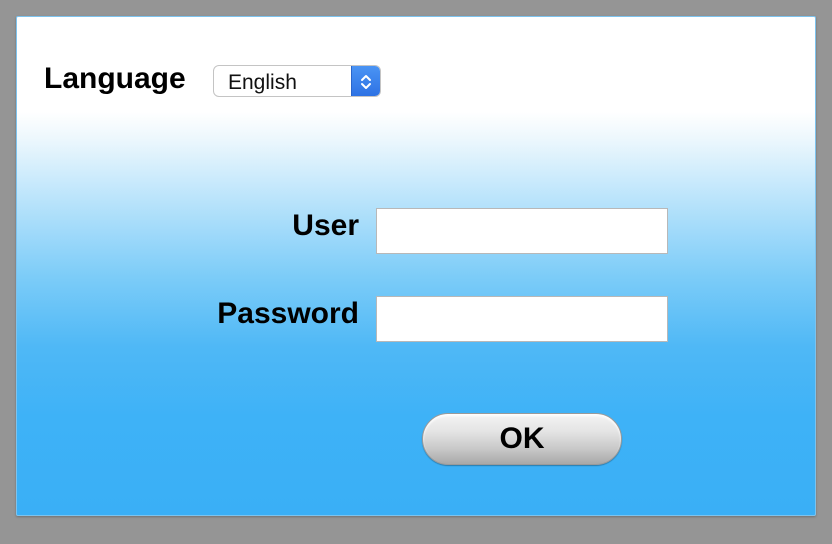 The height and width of the screenshot is (544, 832). I want to click on user-input, so click(522, 231).